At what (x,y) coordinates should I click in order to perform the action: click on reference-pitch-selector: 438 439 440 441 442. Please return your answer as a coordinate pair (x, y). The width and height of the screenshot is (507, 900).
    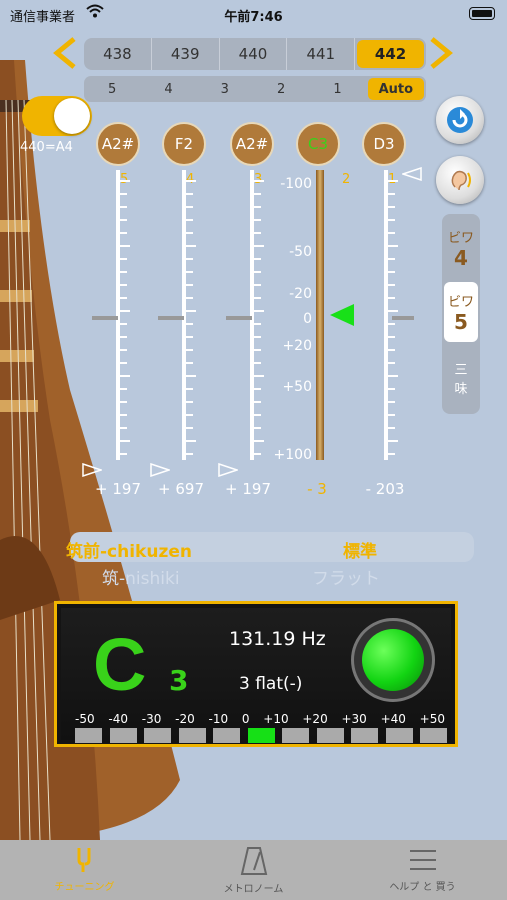
    Looking at the image, I should click on (255, 54).